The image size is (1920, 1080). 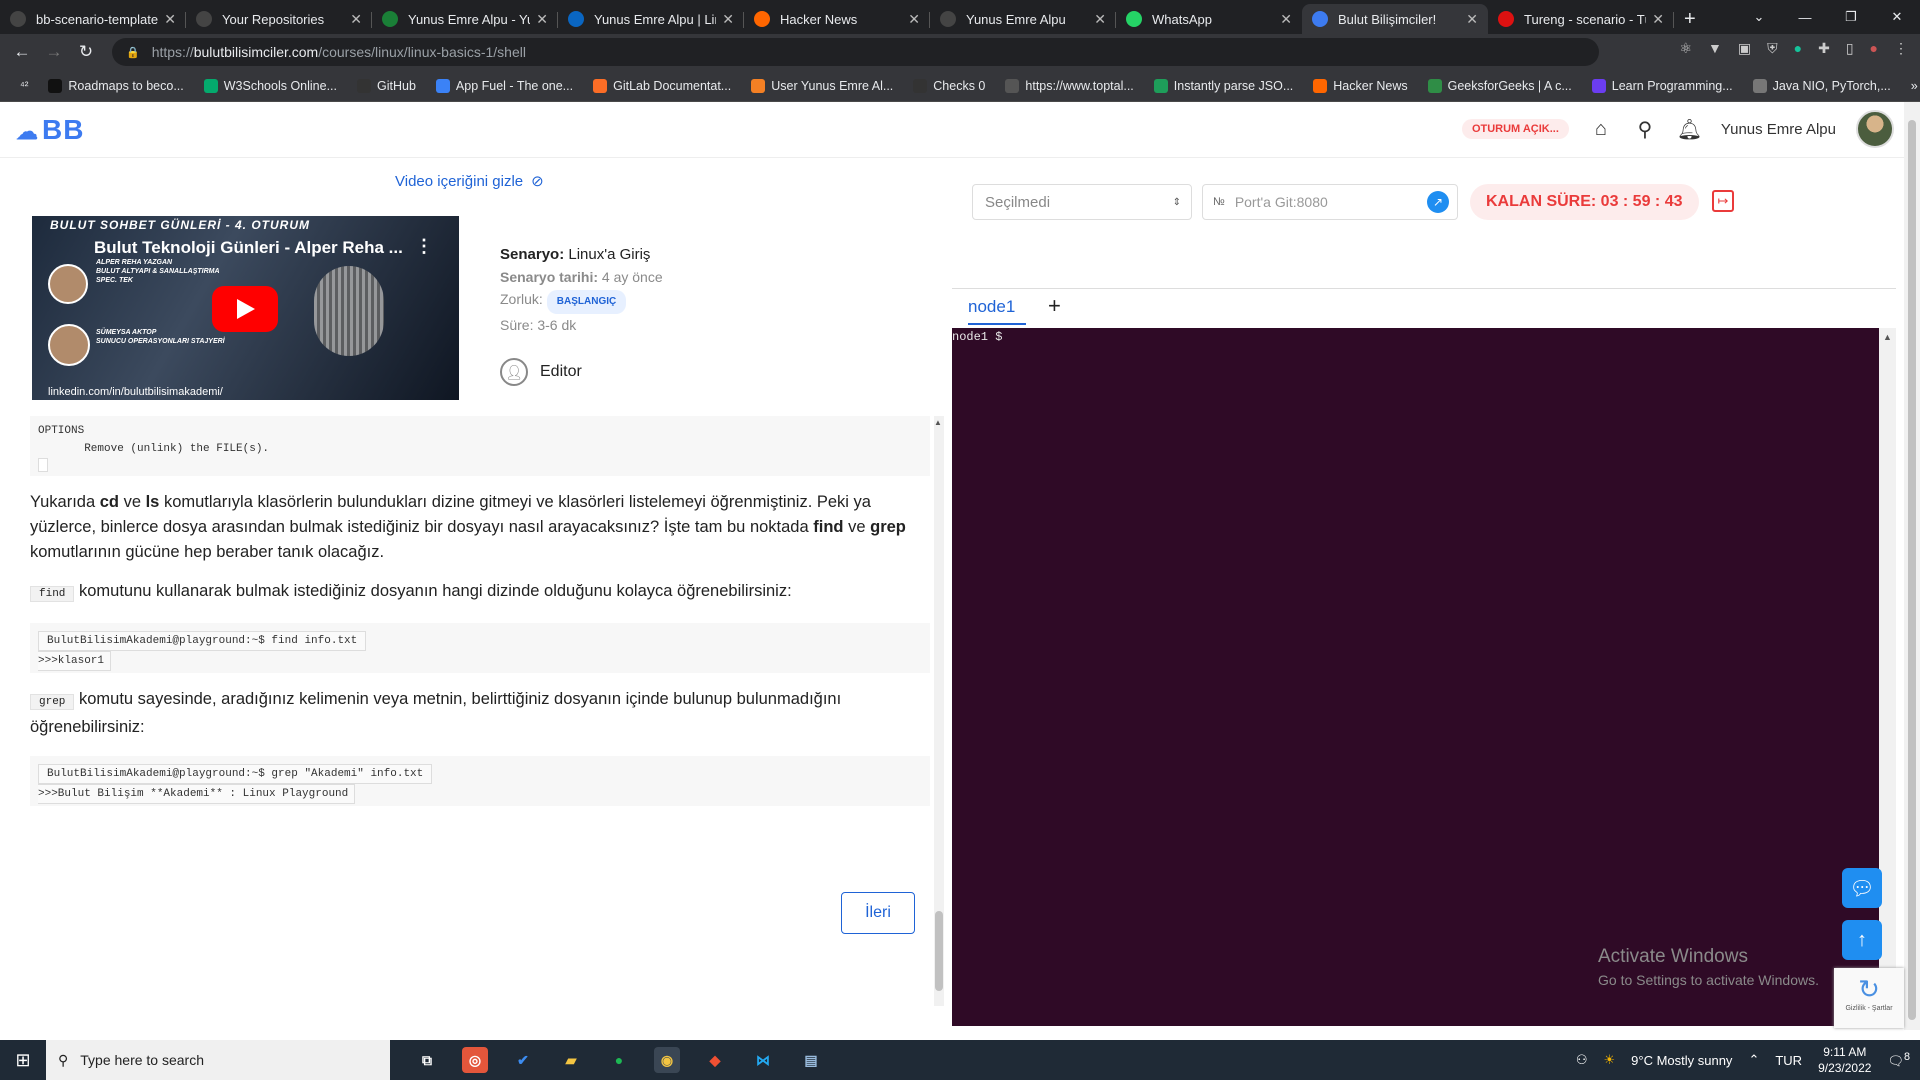 What do you see at coordinates (1898, 1060) in the screenshot?
I see `notification-icon: 🗨︎8` at bounding box center [1898, 1060].